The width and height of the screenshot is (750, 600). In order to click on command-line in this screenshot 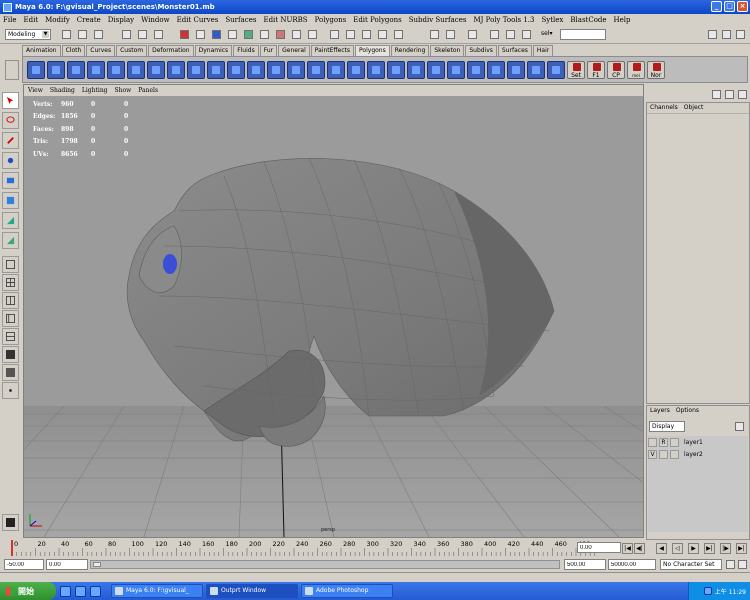, I will do `click(375, 577)`.